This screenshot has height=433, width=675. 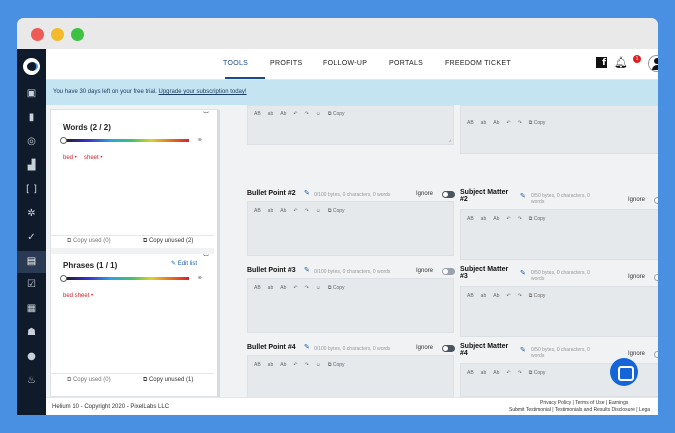 What do you see at coordinates (235, 63) in the screenshot?
I see `tab-tools: TOOLS` at bounding box center [235, 63].